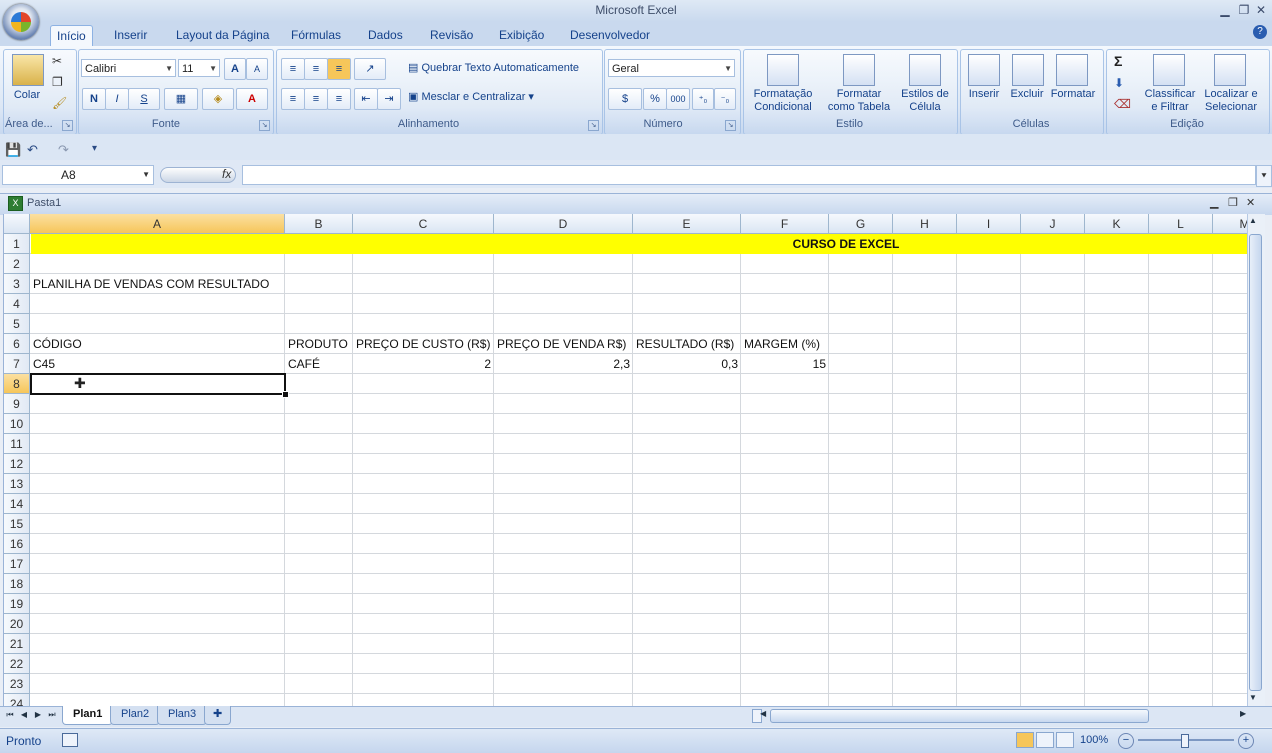 The width and height of the screenshot is (1272, 753). What do you see at coordinates (304, 364) in the screenshot?
I see `cell-b7: CAFÉ` at bounding box center [304, 364].